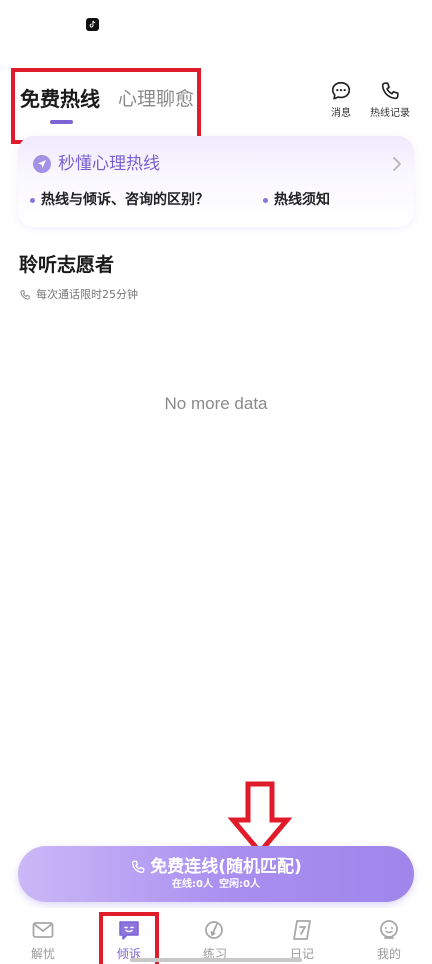  Describe the element at coordinates (109, 164) in the screenshot. I see `card-title: 秒懂心理热线` at that location.